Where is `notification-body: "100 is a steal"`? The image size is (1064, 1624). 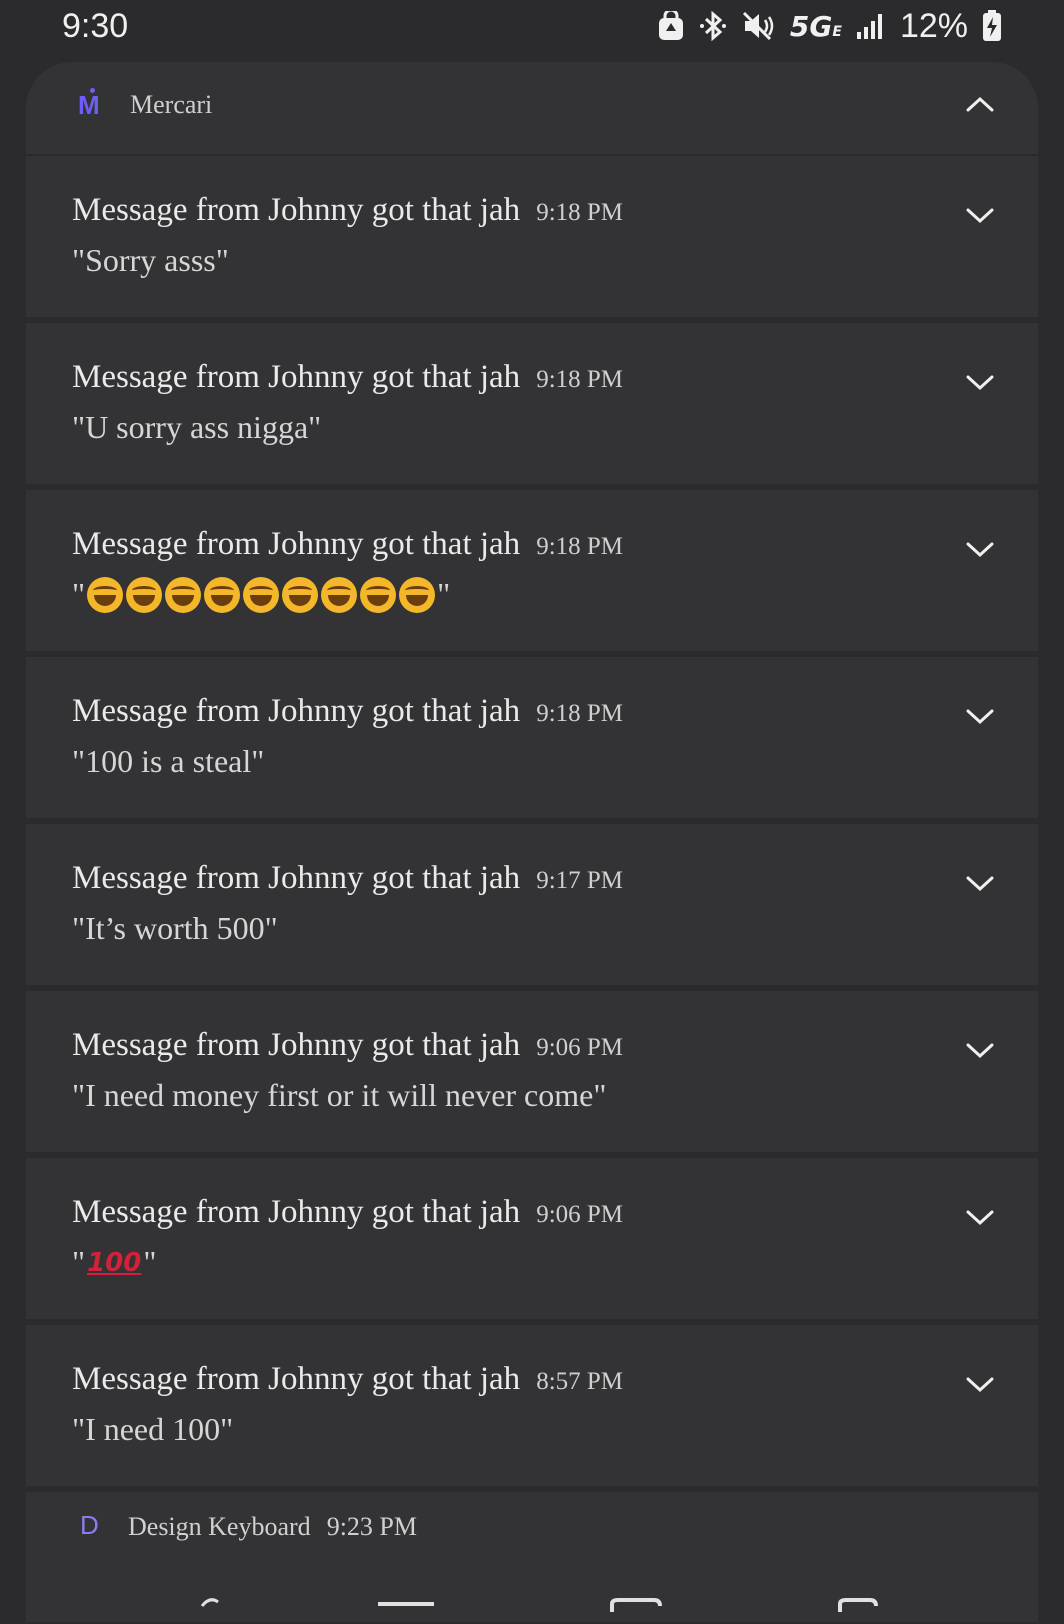
notification-body: "100 is a steal" is located at coordinates (168, 761).